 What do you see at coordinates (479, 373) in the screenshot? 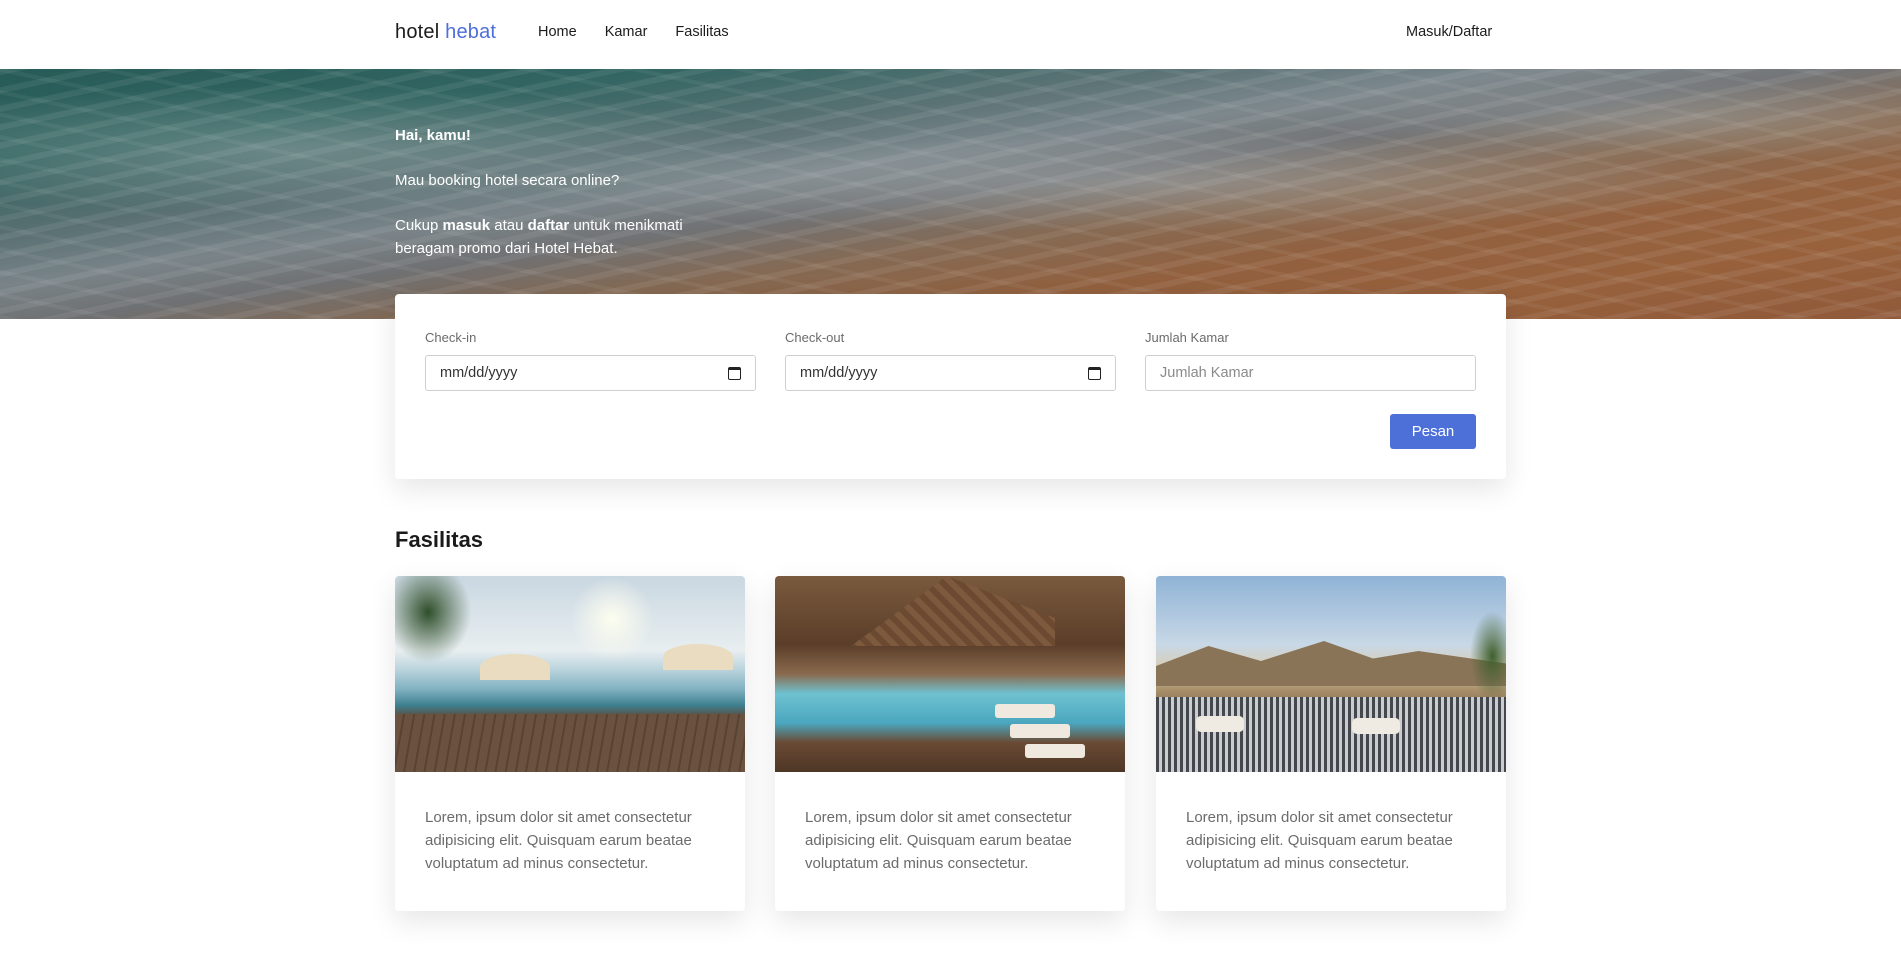
I see `checkin-value: mm/dd/yyyy` at bounding box center [479, 373].